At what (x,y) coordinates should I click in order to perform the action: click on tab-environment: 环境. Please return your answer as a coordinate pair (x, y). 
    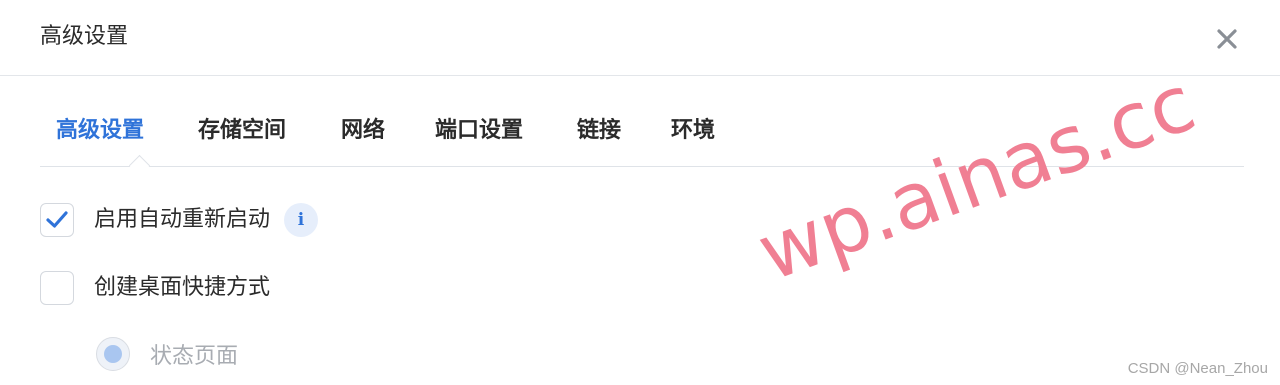
    Looking at the image, I should click on (693, 131).